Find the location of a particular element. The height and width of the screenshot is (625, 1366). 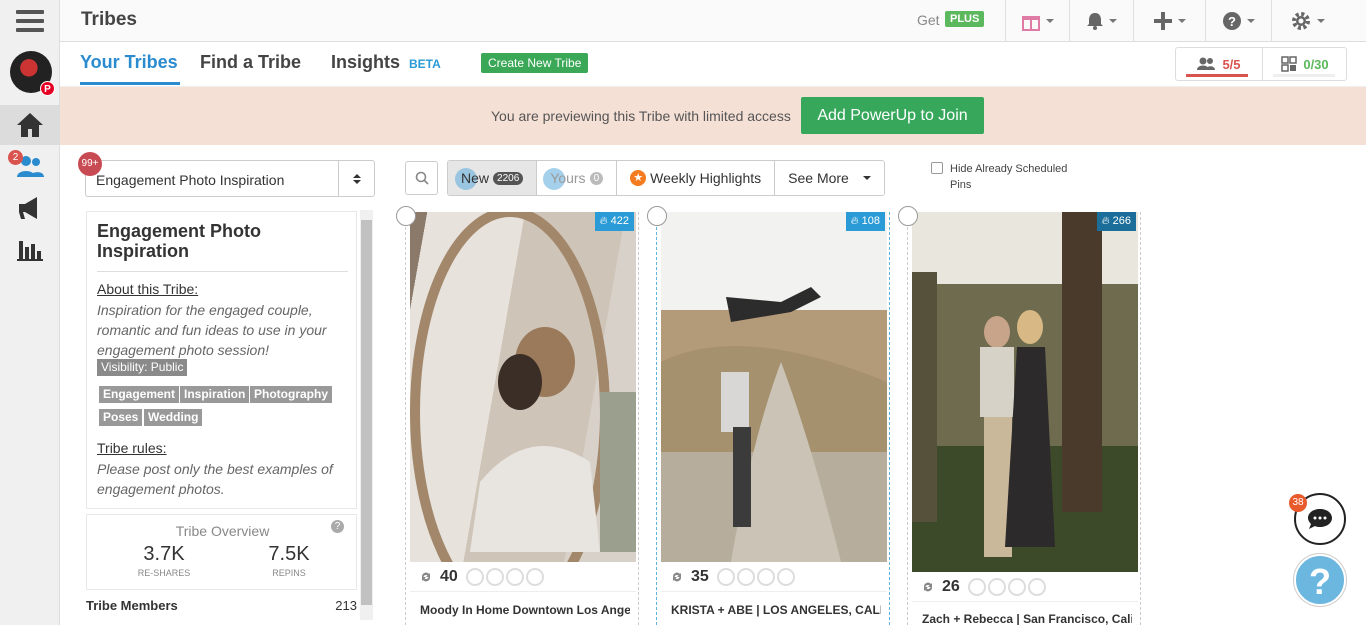

add-powerup-button: Add PowerUp to Join is located at coordinates (892, 115).